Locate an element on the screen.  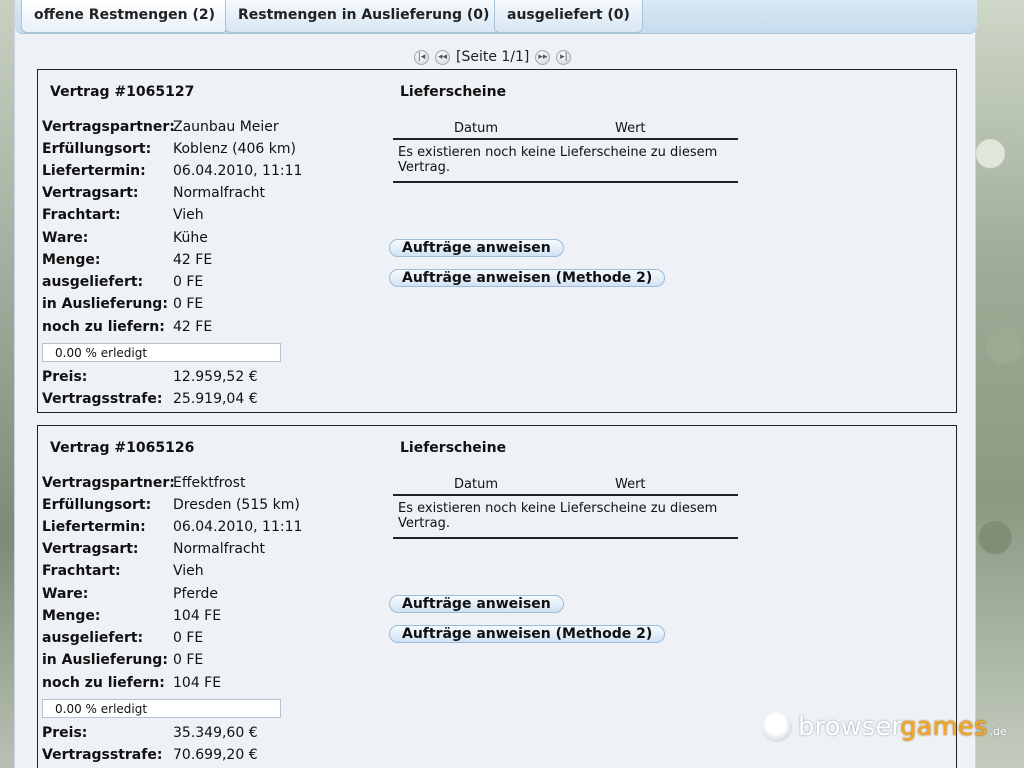
field-value: 42 FE is located at coordinates (193, 260).